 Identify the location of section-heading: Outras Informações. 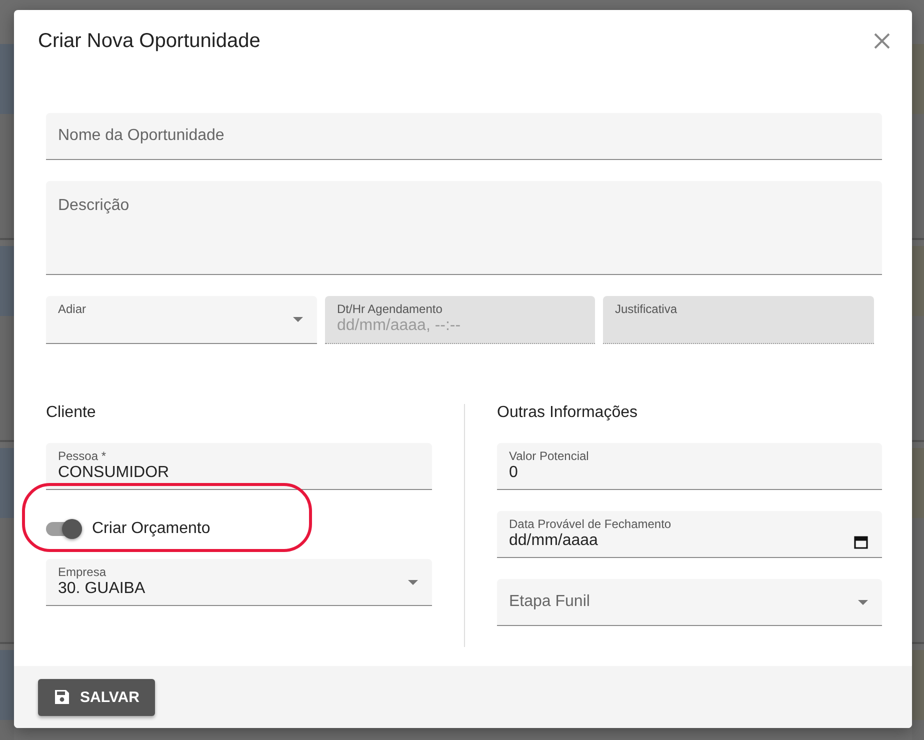
(567, 413).